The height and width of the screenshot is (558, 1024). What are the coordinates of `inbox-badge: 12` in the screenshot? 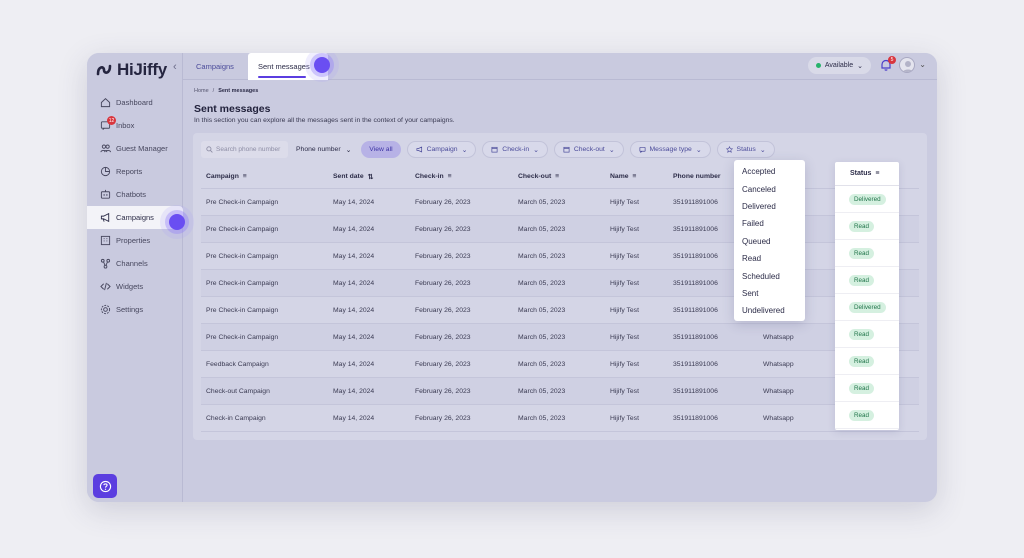 It's located at (111, 120).